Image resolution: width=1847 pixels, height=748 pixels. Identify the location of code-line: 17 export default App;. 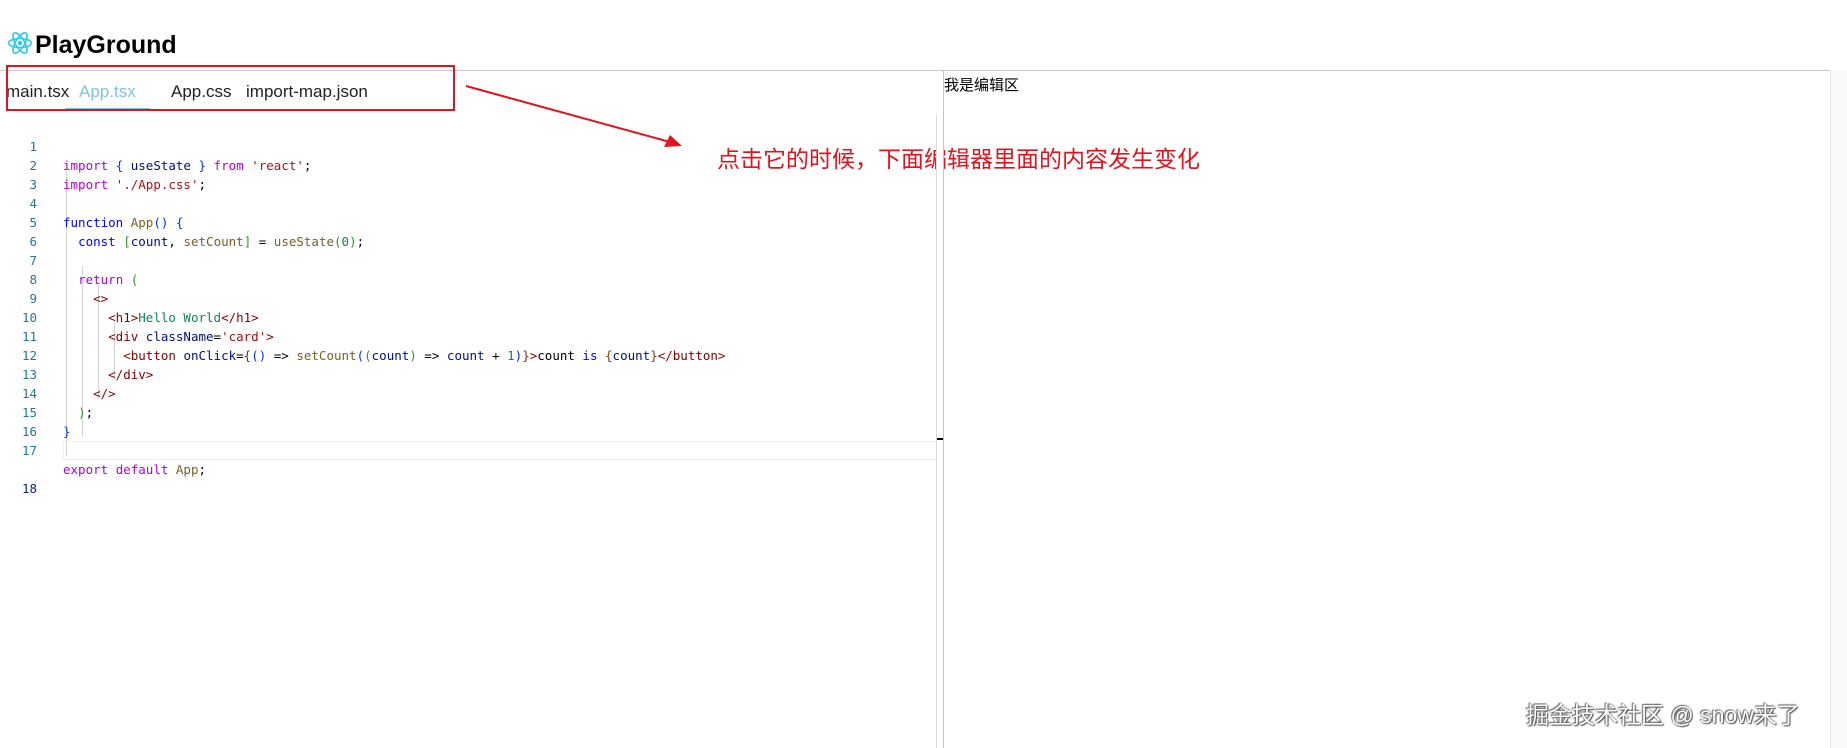
(469, 449).